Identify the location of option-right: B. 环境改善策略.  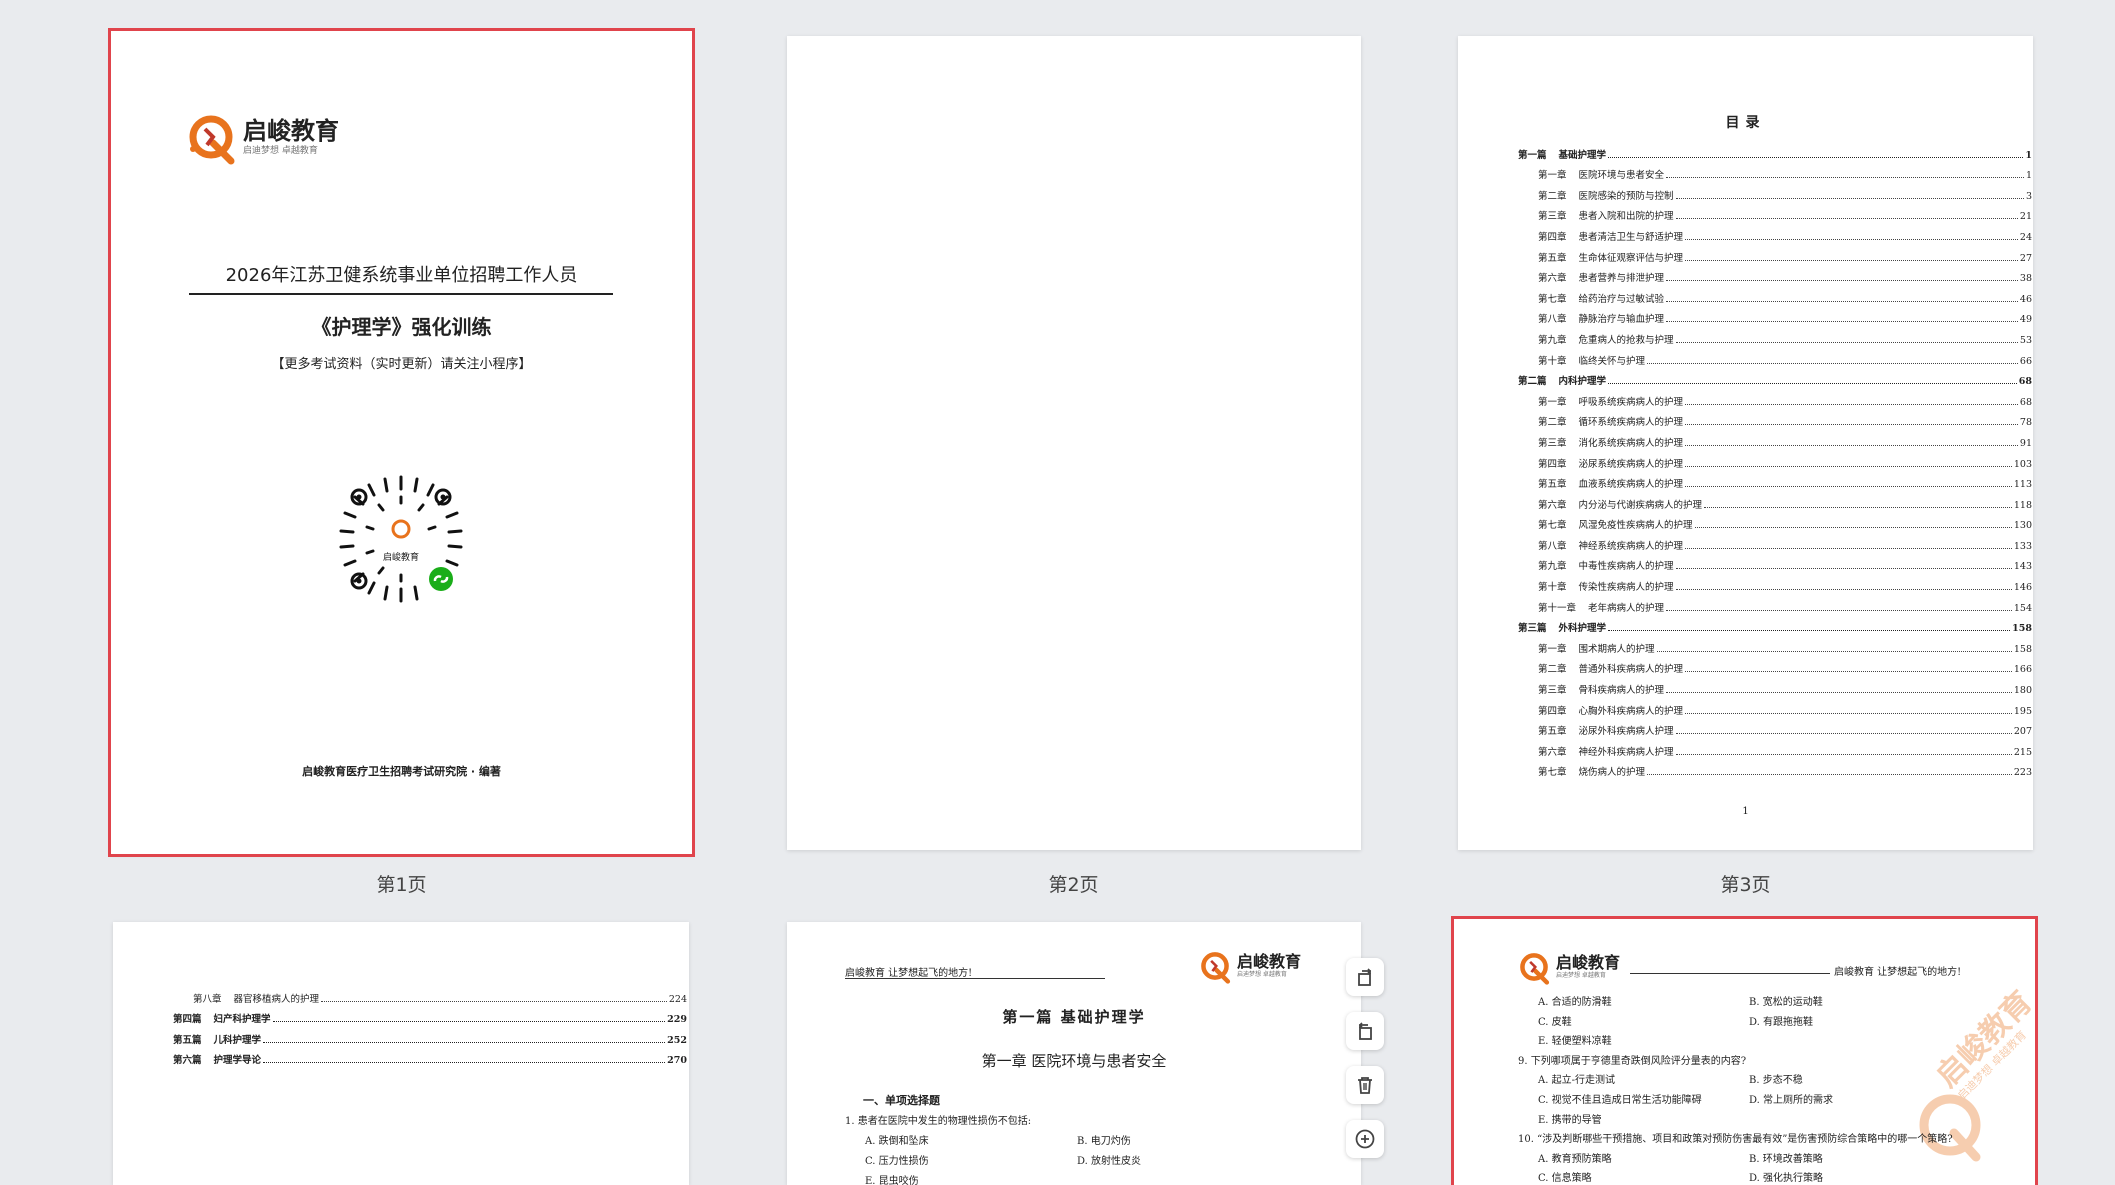
(1786, 1159).